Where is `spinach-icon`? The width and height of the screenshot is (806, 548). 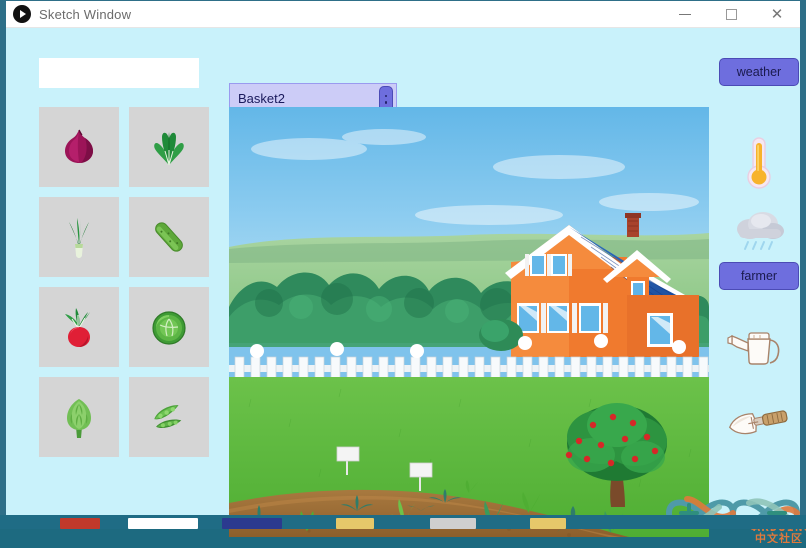
spinach-icon is located at coordinates (169, 149).